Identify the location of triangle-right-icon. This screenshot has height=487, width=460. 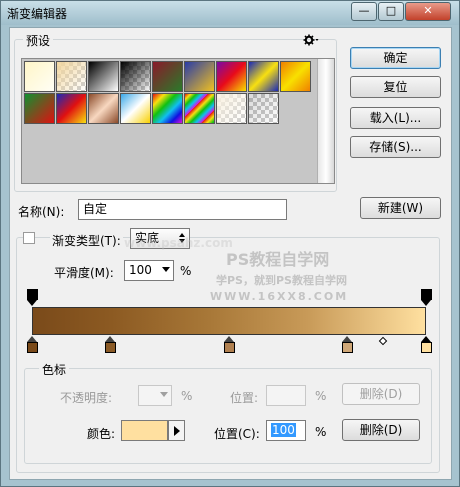
(177, 431).